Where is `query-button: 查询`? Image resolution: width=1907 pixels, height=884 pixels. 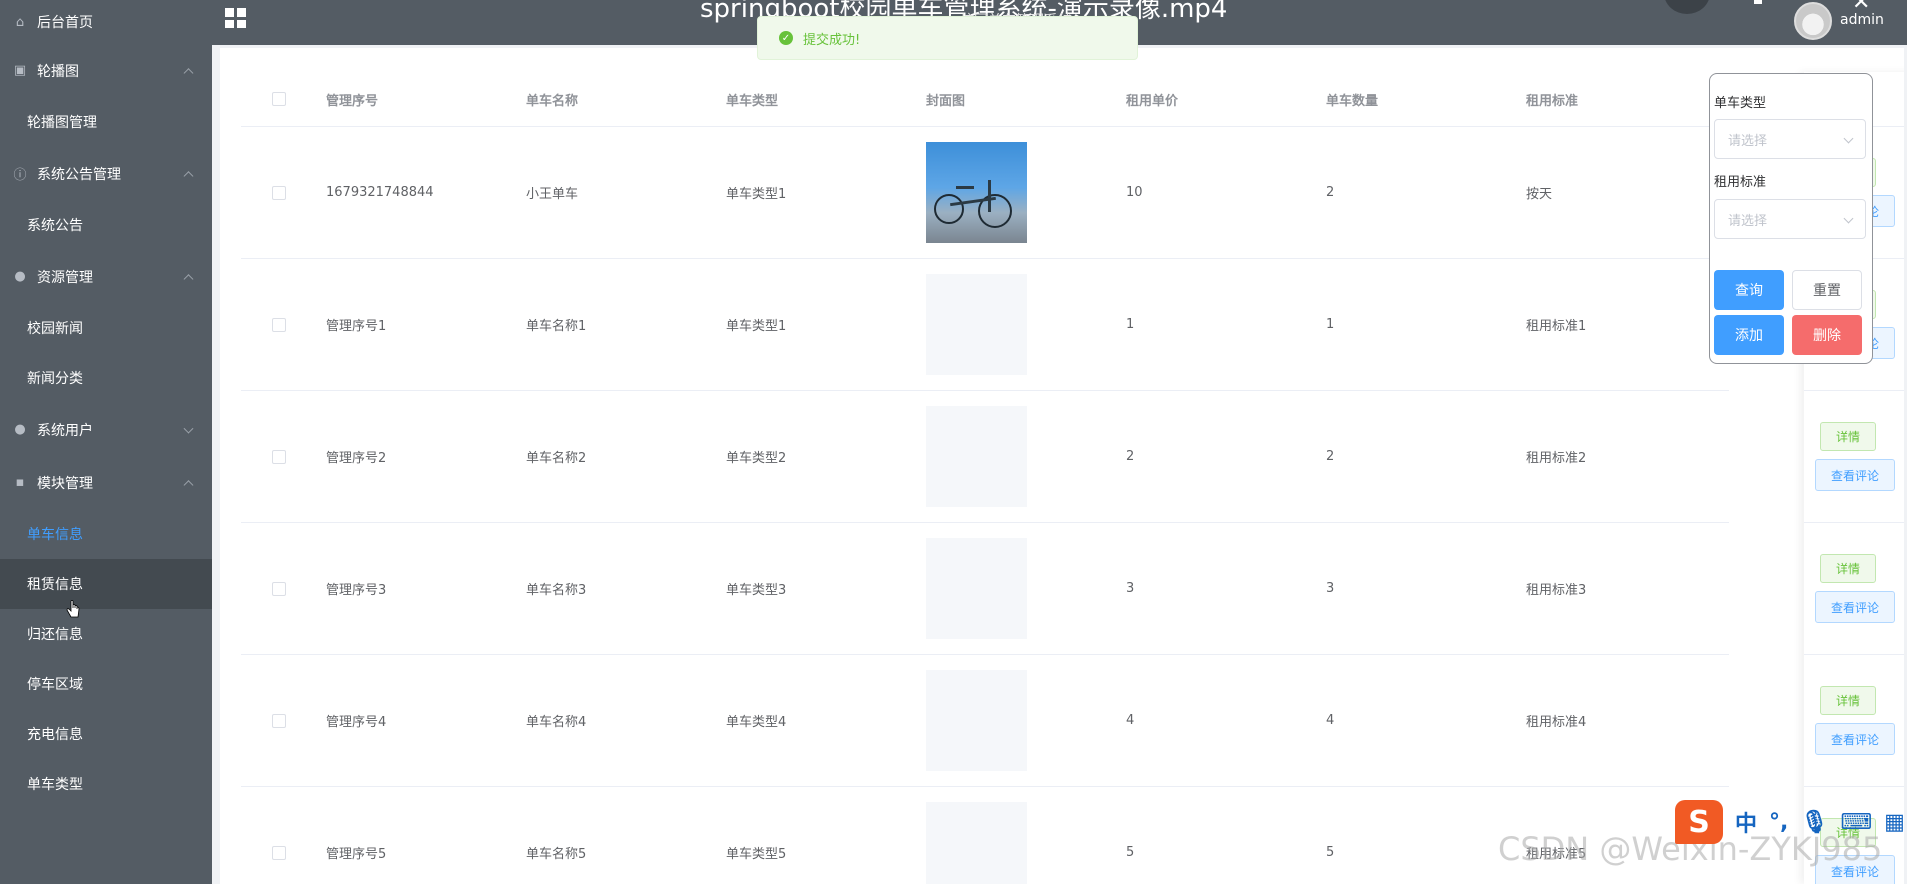
query-button: 查询 is located at coordinates (1749, 290).